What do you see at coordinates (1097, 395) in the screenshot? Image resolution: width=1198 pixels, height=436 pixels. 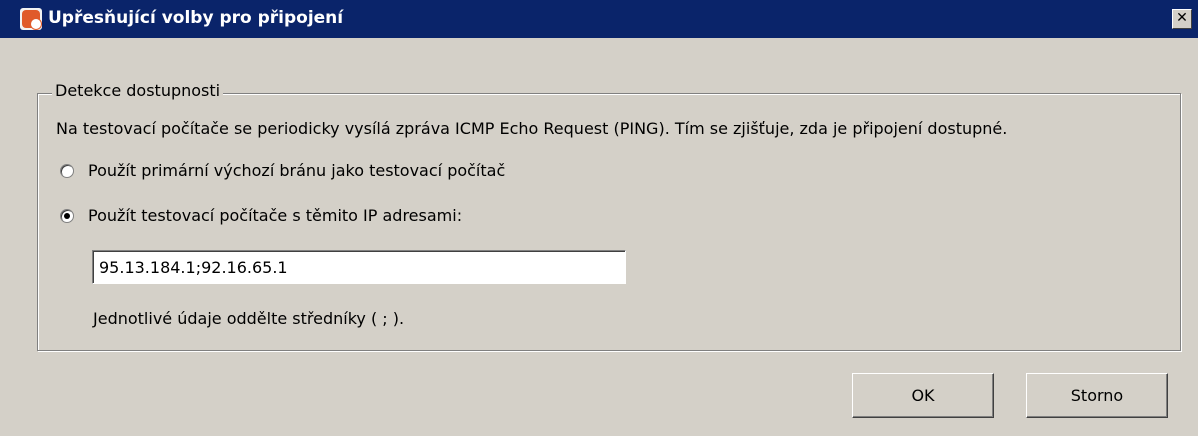 I see `cancel-button: Storno` at bounding box center [1097, 395].